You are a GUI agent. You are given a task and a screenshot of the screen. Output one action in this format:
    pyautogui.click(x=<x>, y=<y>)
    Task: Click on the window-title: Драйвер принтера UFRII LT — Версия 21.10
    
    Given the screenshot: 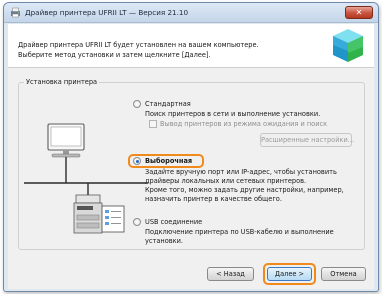 What is the action you would take?
    pyautogui.click(x=107, y=12)
    